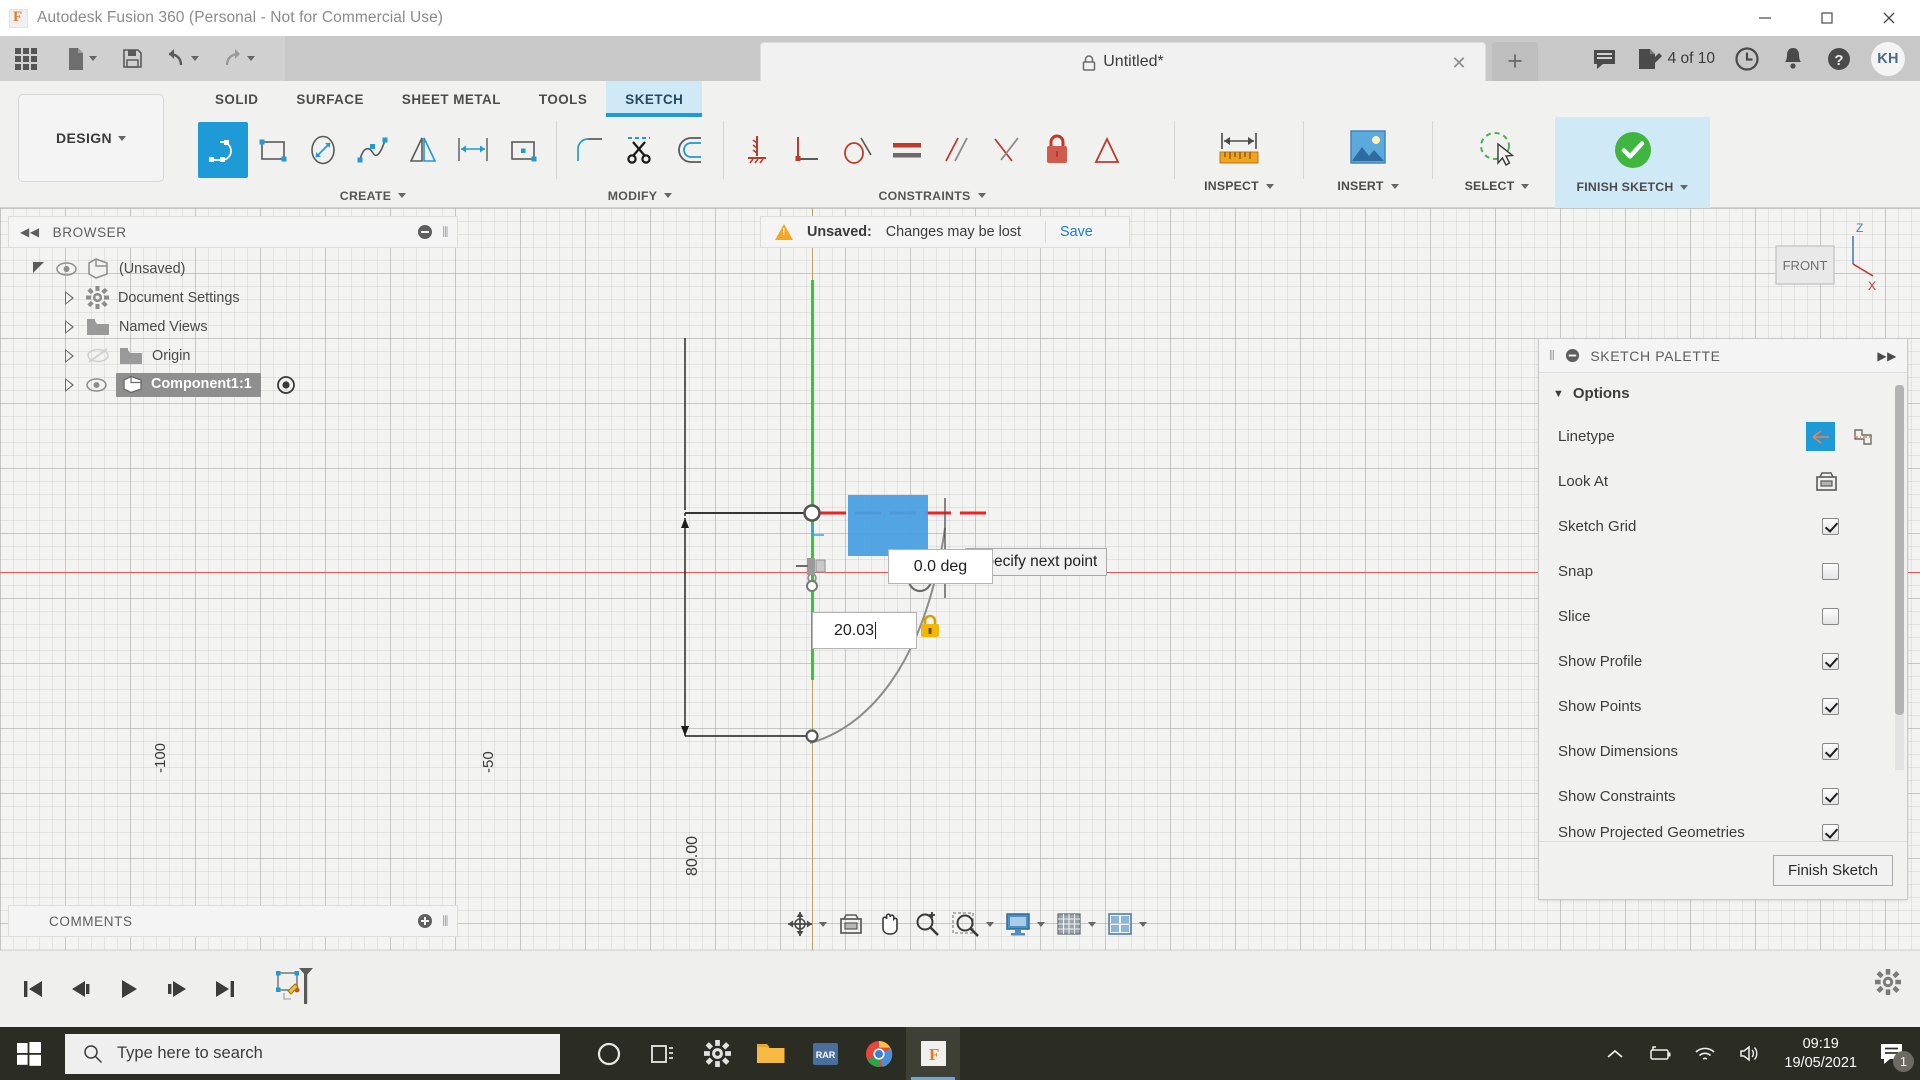 The width and height of the screenshot is (1920, 1080). What do you see at coordinates (1107, 150) in the screenshot?
I see `tool-midpoint` at bounding box center [1107, 150].